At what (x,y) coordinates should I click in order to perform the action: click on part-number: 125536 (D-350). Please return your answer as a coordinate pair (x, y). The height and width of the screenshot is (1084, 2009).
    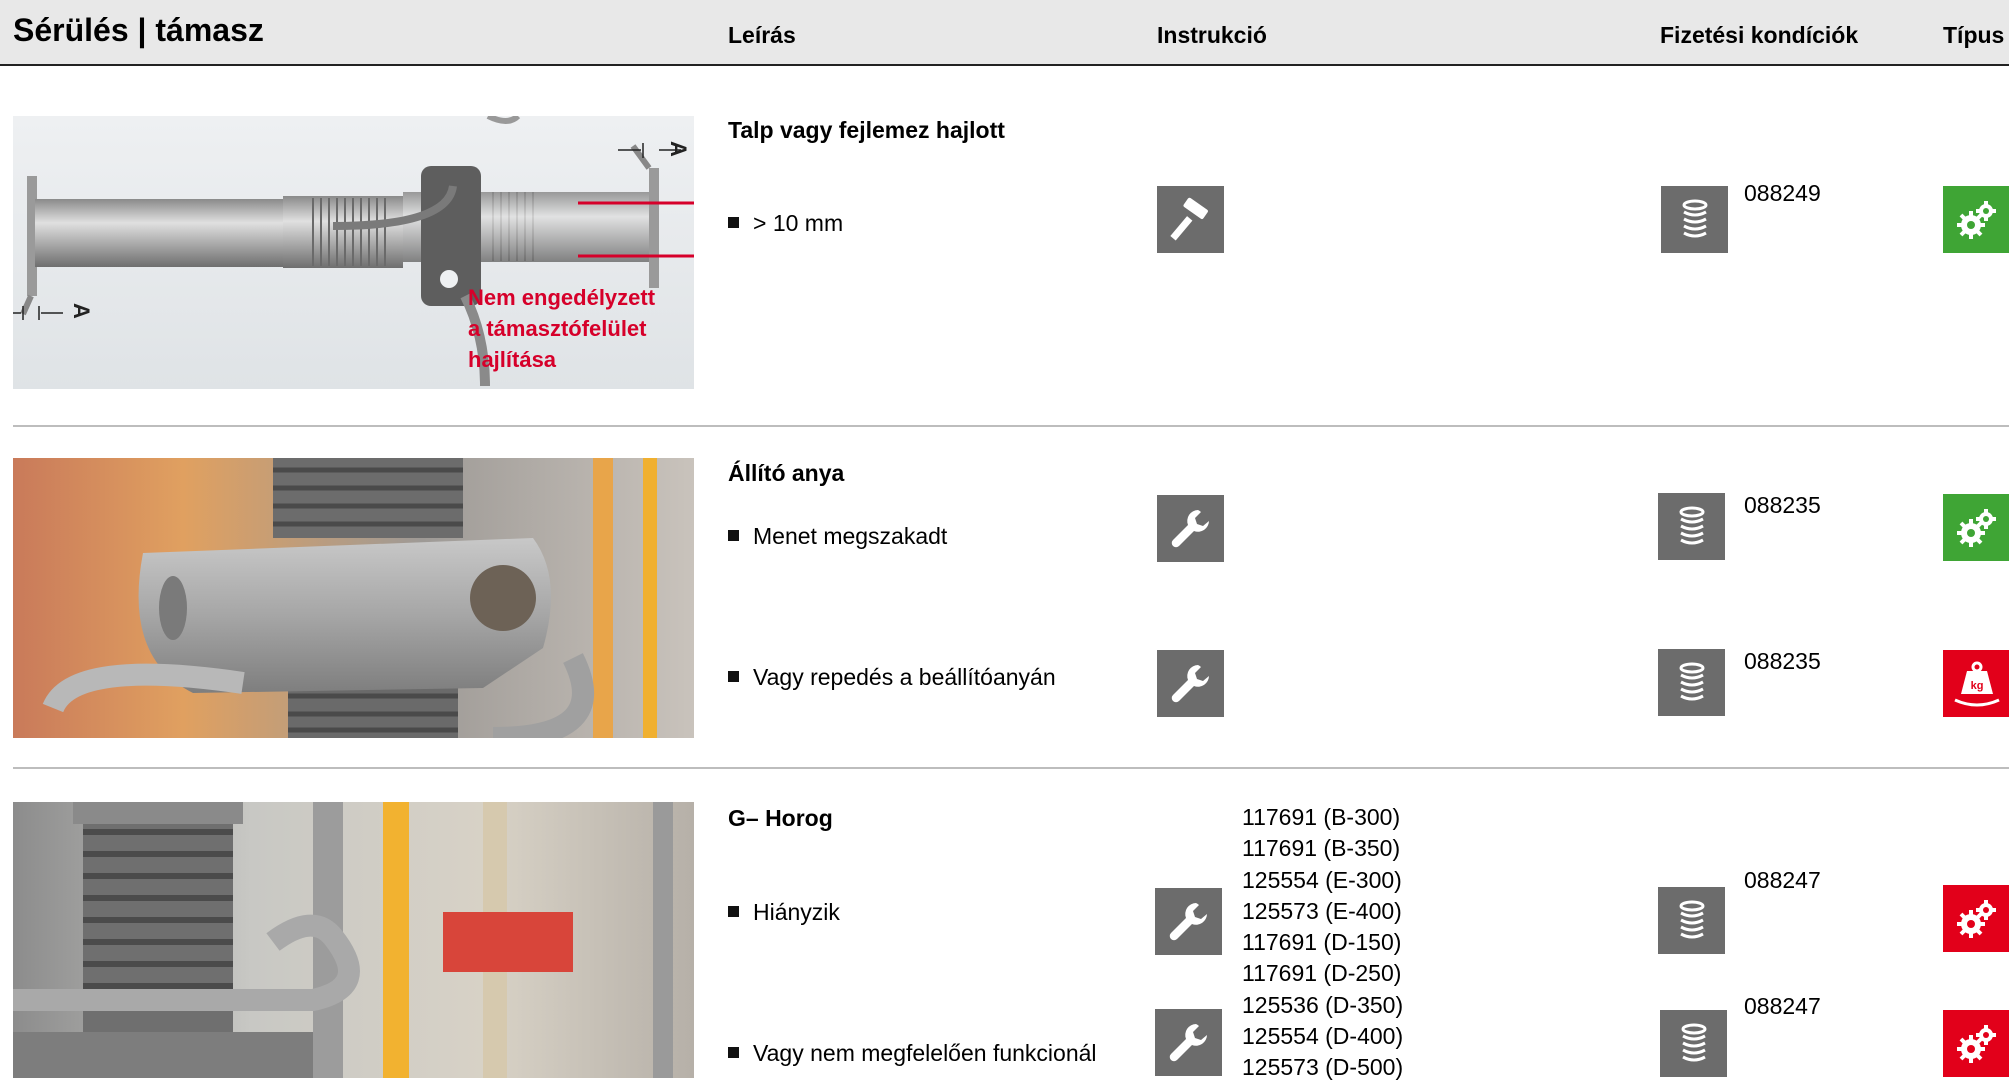
    Looking at the image, I should click on (1323, 1004).